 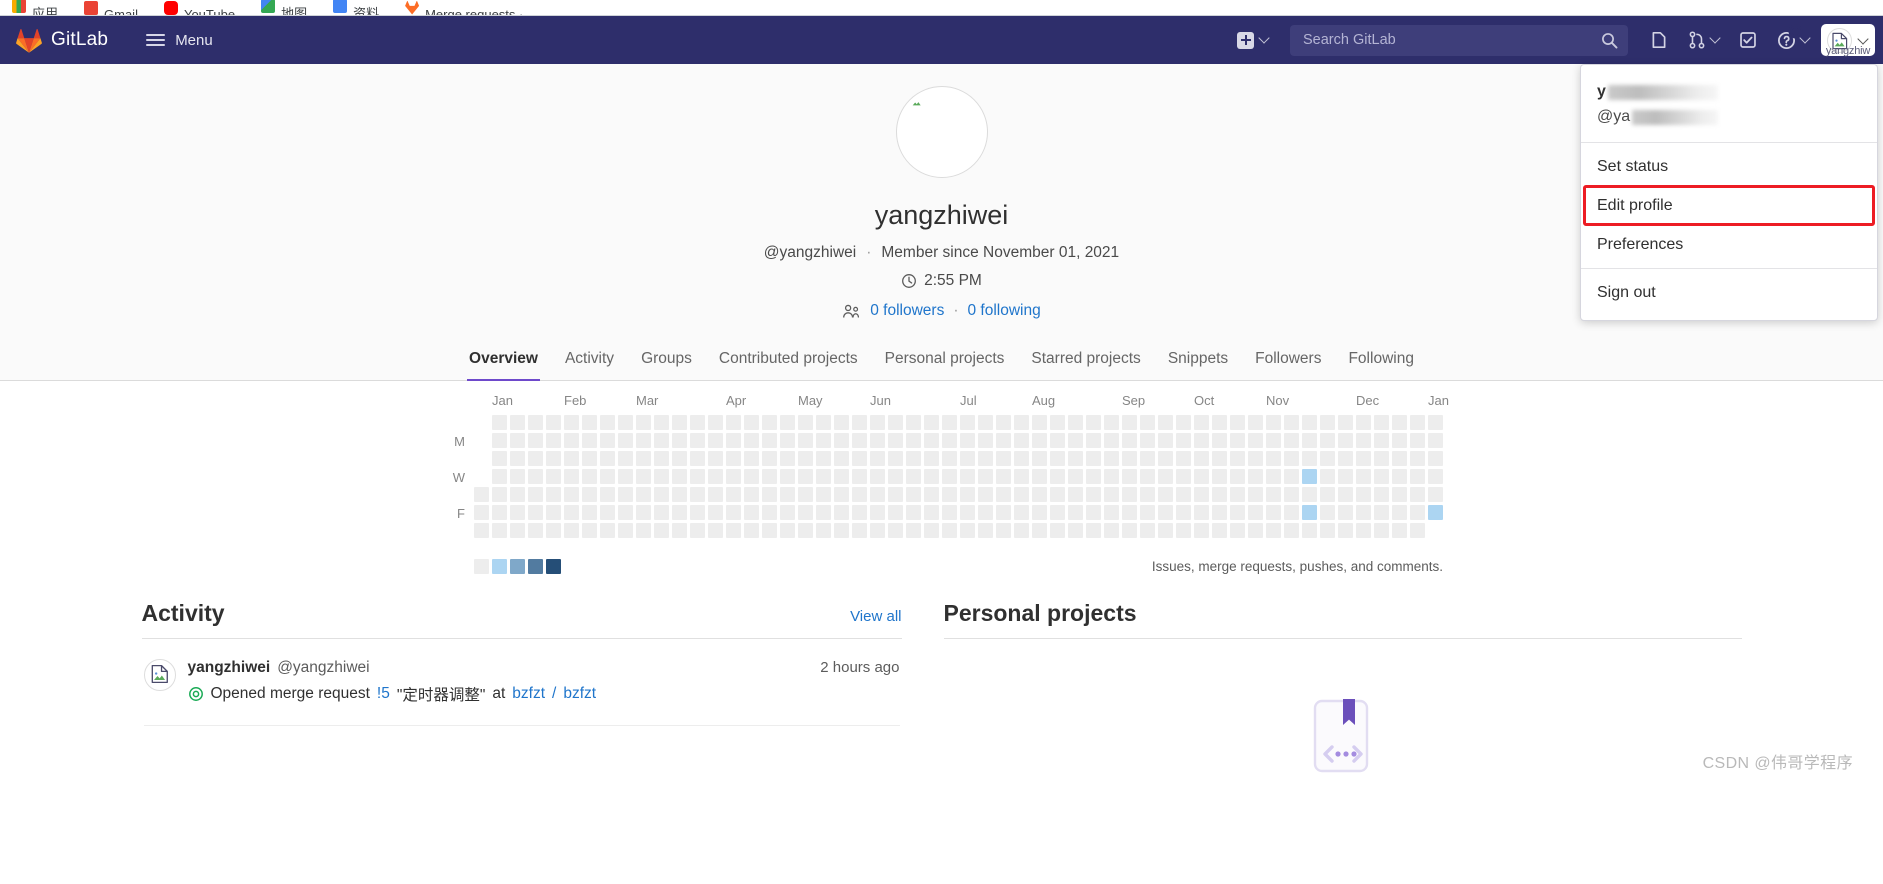 I want to click on avatar, so click(x=159, y=675).